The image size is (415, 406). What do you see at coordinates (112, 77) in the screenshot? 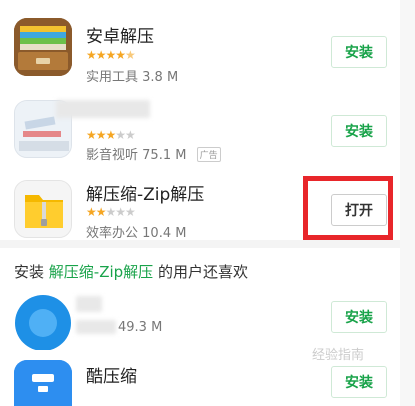
I see `app-category: 实用工具` at bounding box center [112, 77].